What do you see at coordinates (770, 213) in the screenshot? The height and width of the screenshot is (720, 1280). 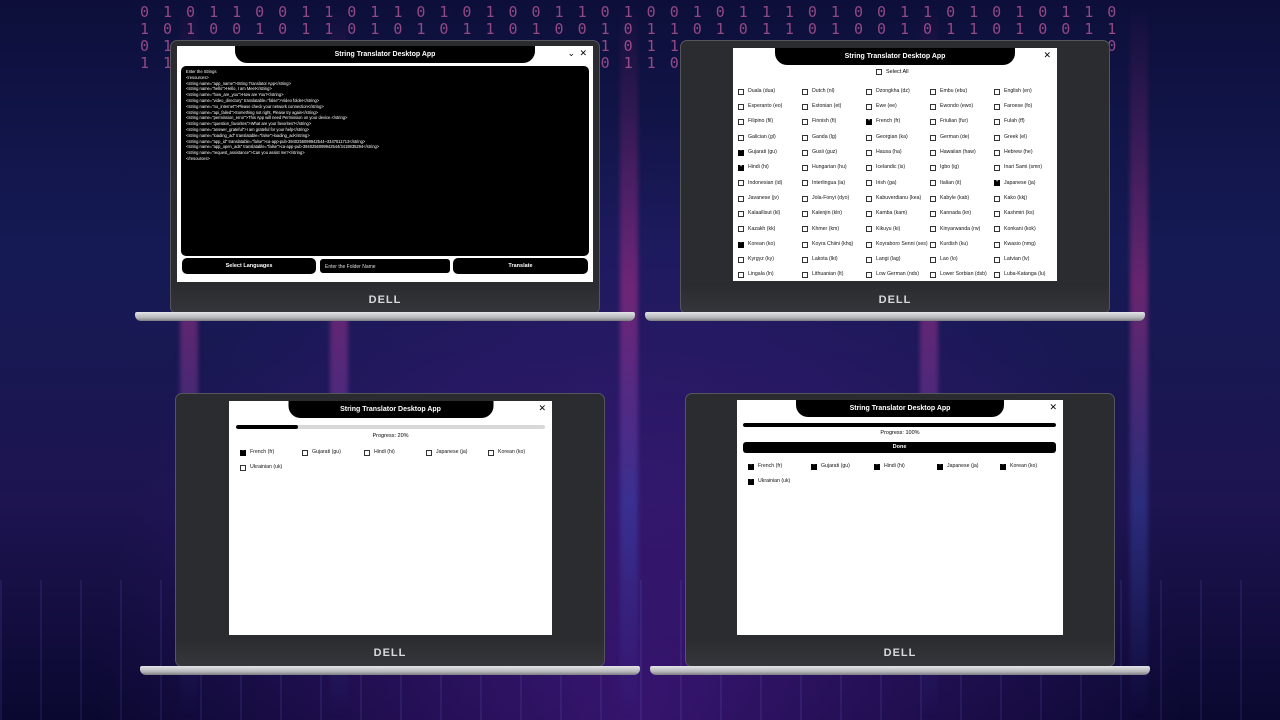 I see `language-checkbox-item: Kalaallisut (kl)` at bounding box center [770, 213].